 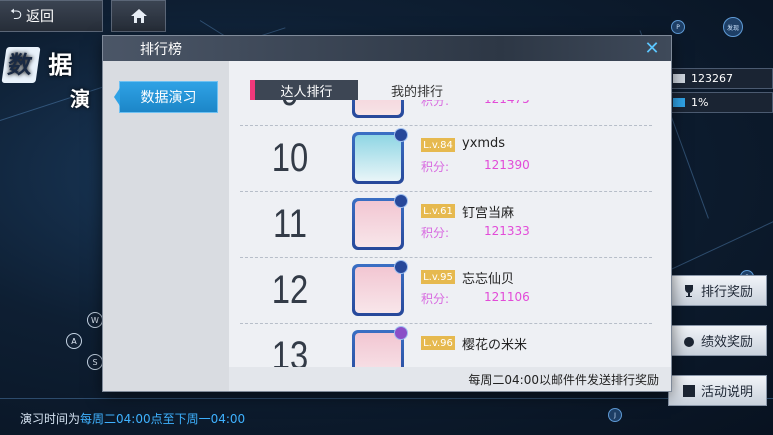 What do you see at coordinates (726, 392) in the screenshot?
I see `activity-info-label: 活动说明` at bounding box center [726, 392].